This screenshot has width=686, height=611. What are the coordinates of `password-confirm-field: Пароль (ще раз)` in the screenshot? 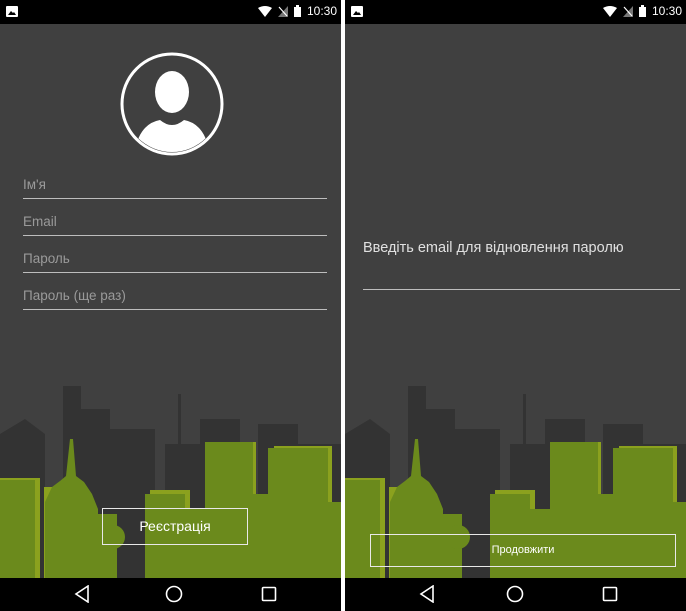 It's located at (175, 298).